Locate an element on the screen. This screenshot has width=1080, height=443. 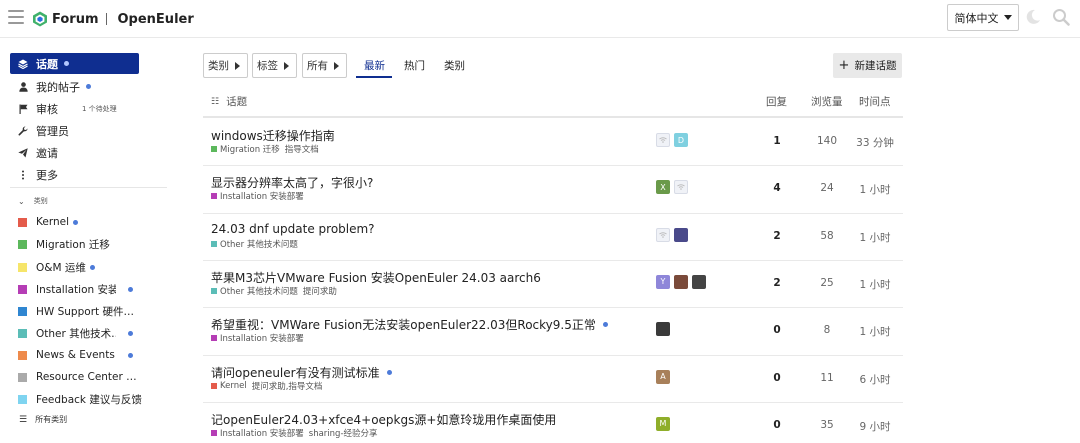
poster-avatar: M is located at coordinates (663, 423).